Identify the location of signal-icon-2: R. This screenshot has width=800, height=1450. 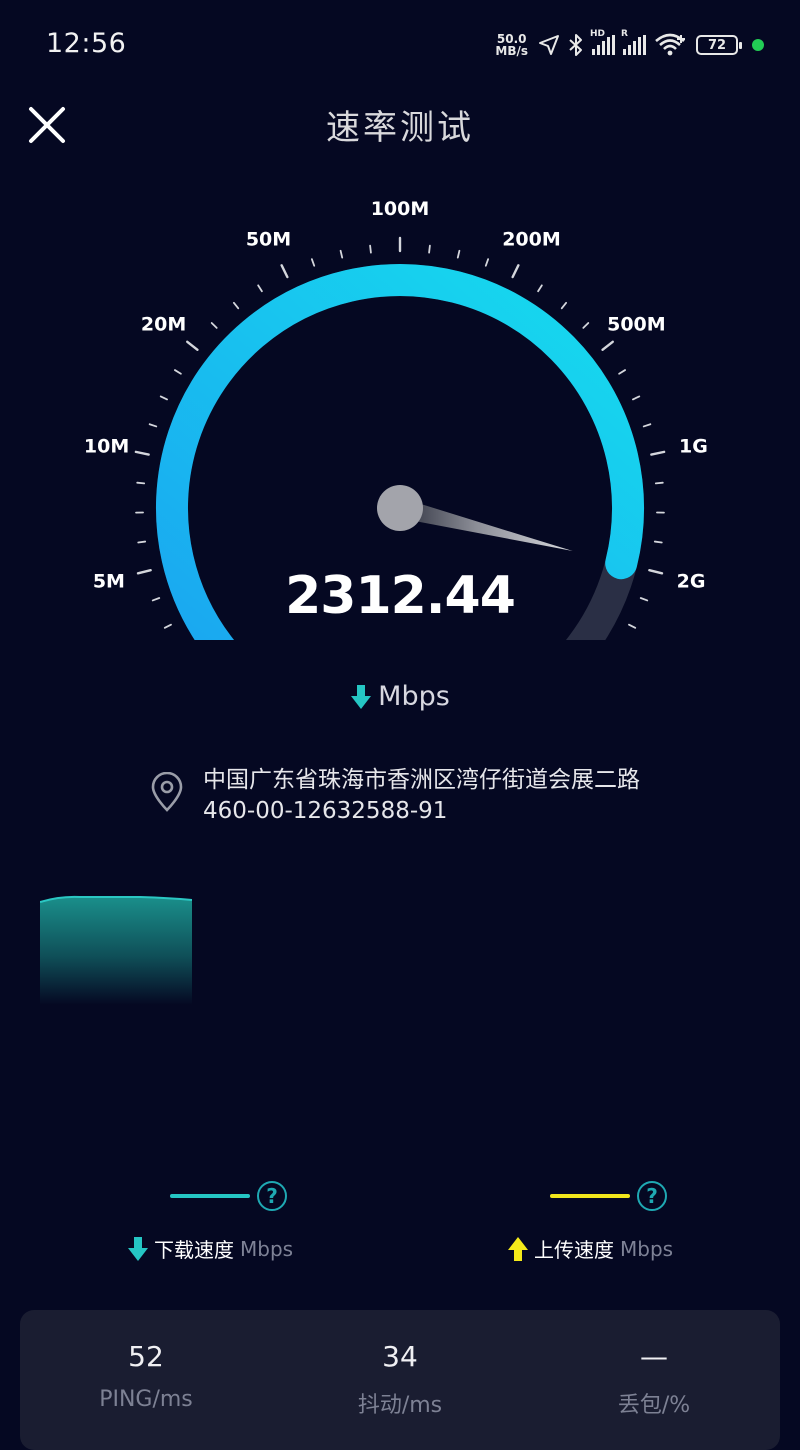
(634, 45).